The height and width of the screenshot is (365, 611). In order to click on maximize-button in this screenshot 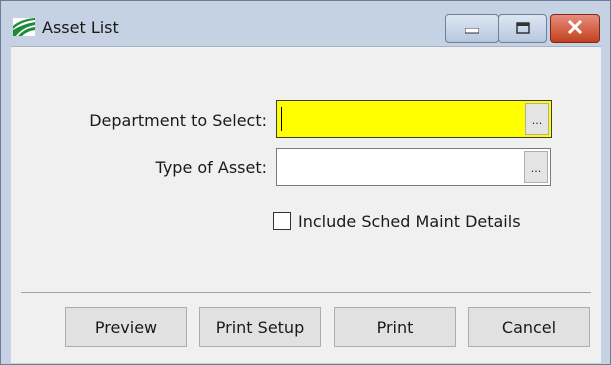, I will do `click(522, 28)`.